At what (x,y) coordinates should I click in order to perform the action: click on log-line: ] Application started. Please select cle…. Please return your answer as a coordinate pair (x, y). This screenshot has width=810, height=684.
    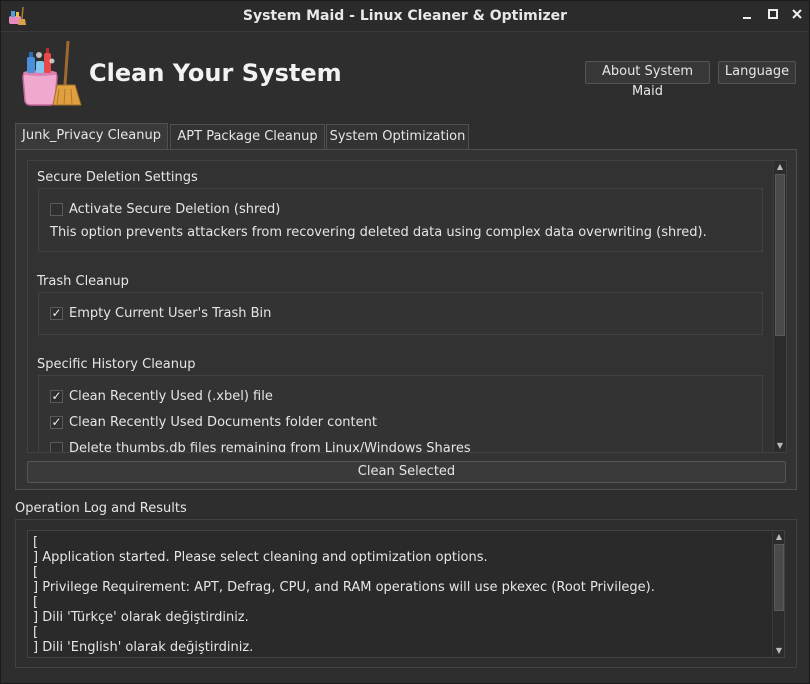
    Looking at the image, I should click on (260, 557).